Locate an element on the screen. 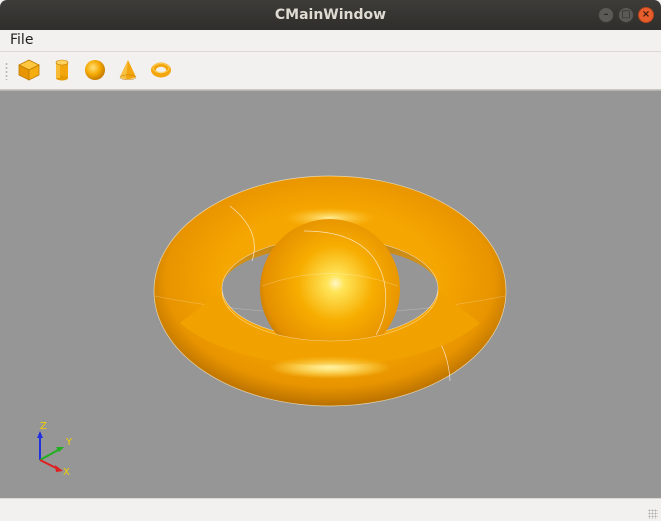  maximize-button: □ is located at coordinates (626, 15).